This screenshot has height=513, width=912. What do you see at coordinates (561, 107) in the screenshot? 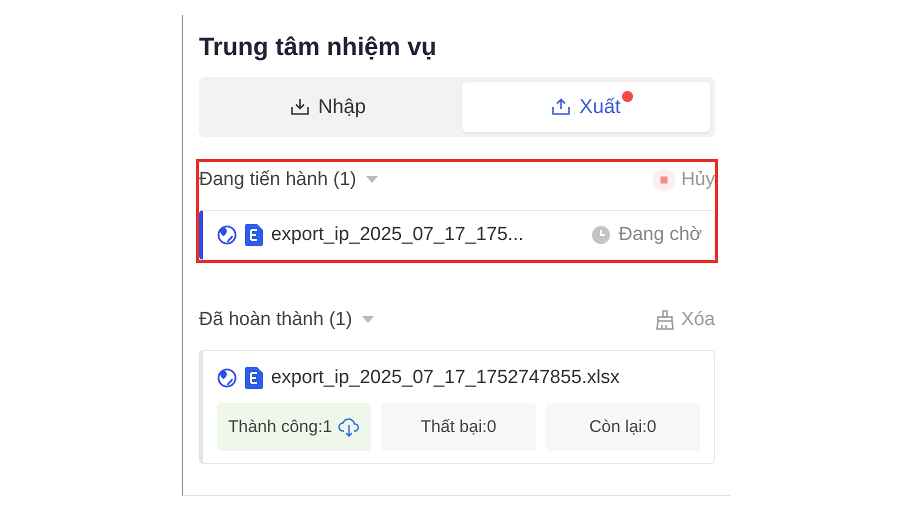
I see `upload-icon` at bounding box center [561, 107].